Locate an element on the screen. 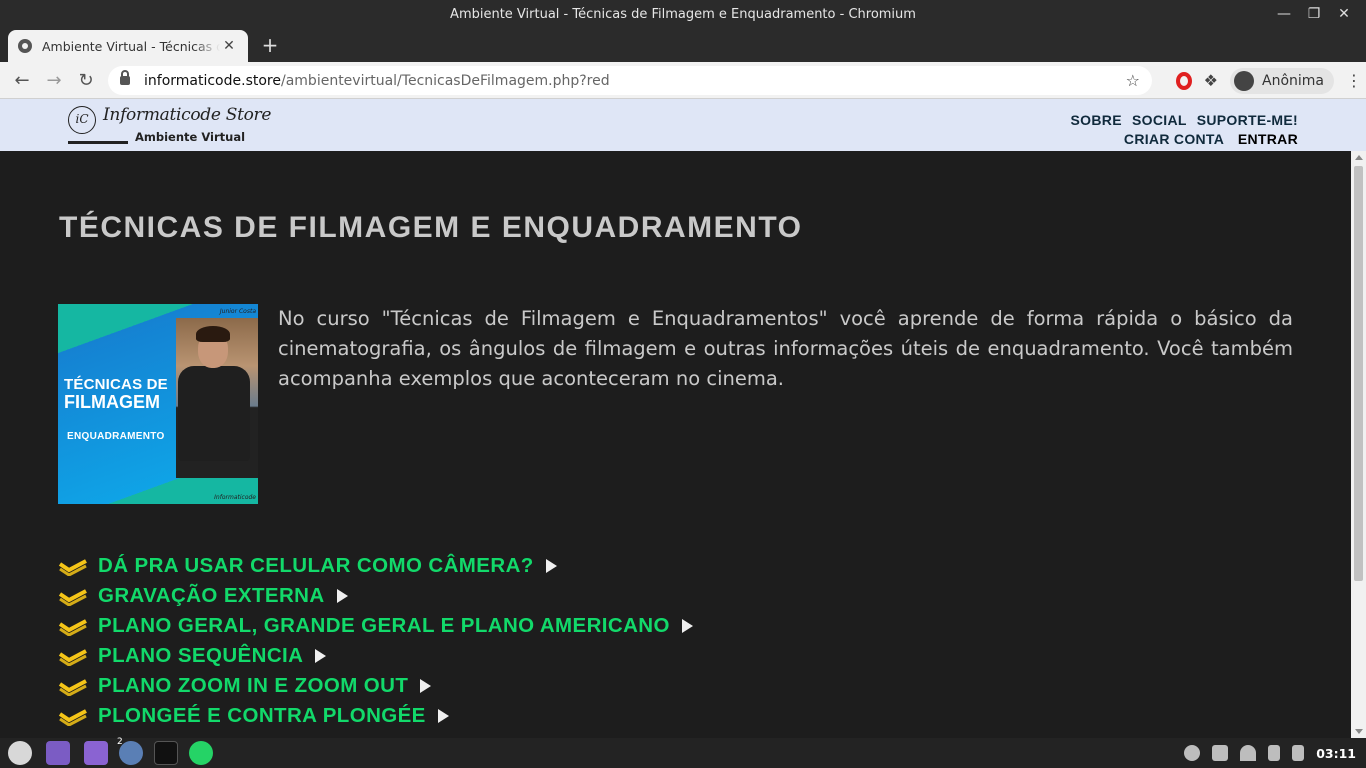 The height and width of the screenshot is (768, 1366). close-window-icon: ✕ is located at coordinates (1344, 14).